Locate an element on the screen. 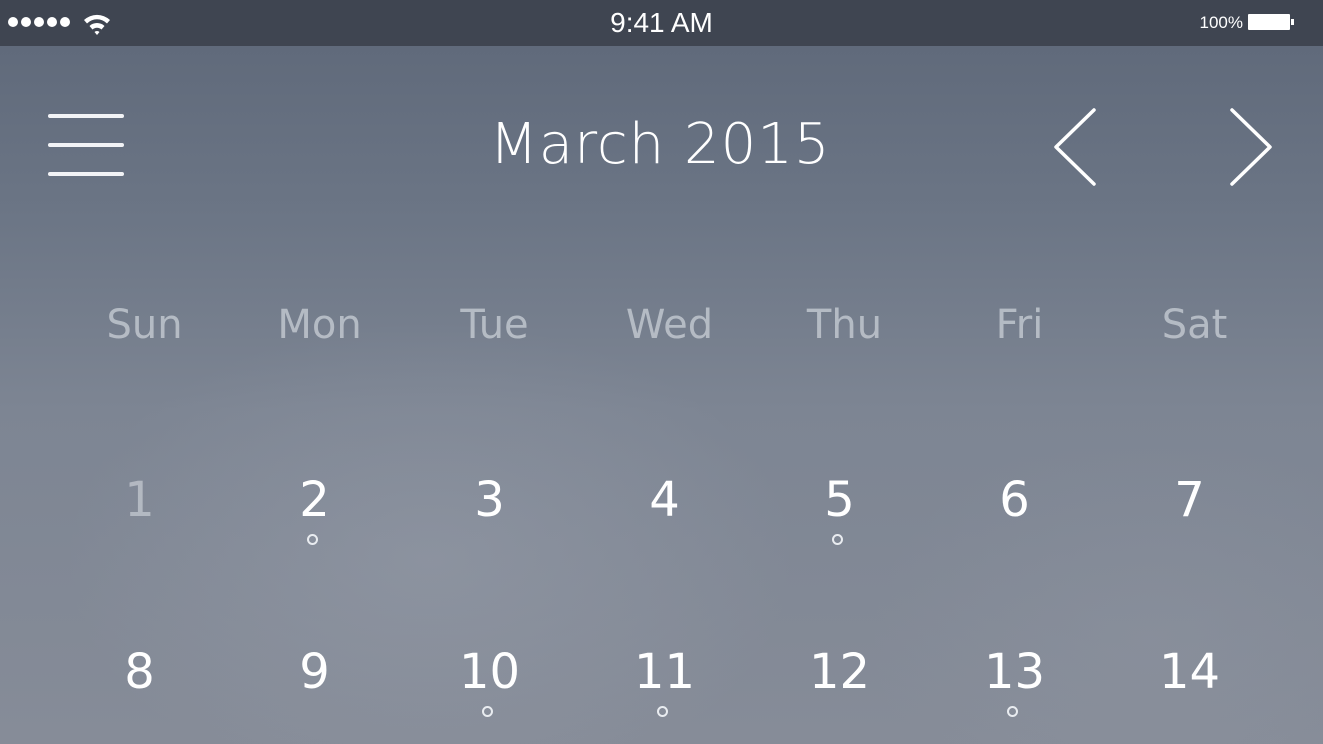 The image size is (1323, 744). day-number: 7 is located at coordinates (1189, 500).